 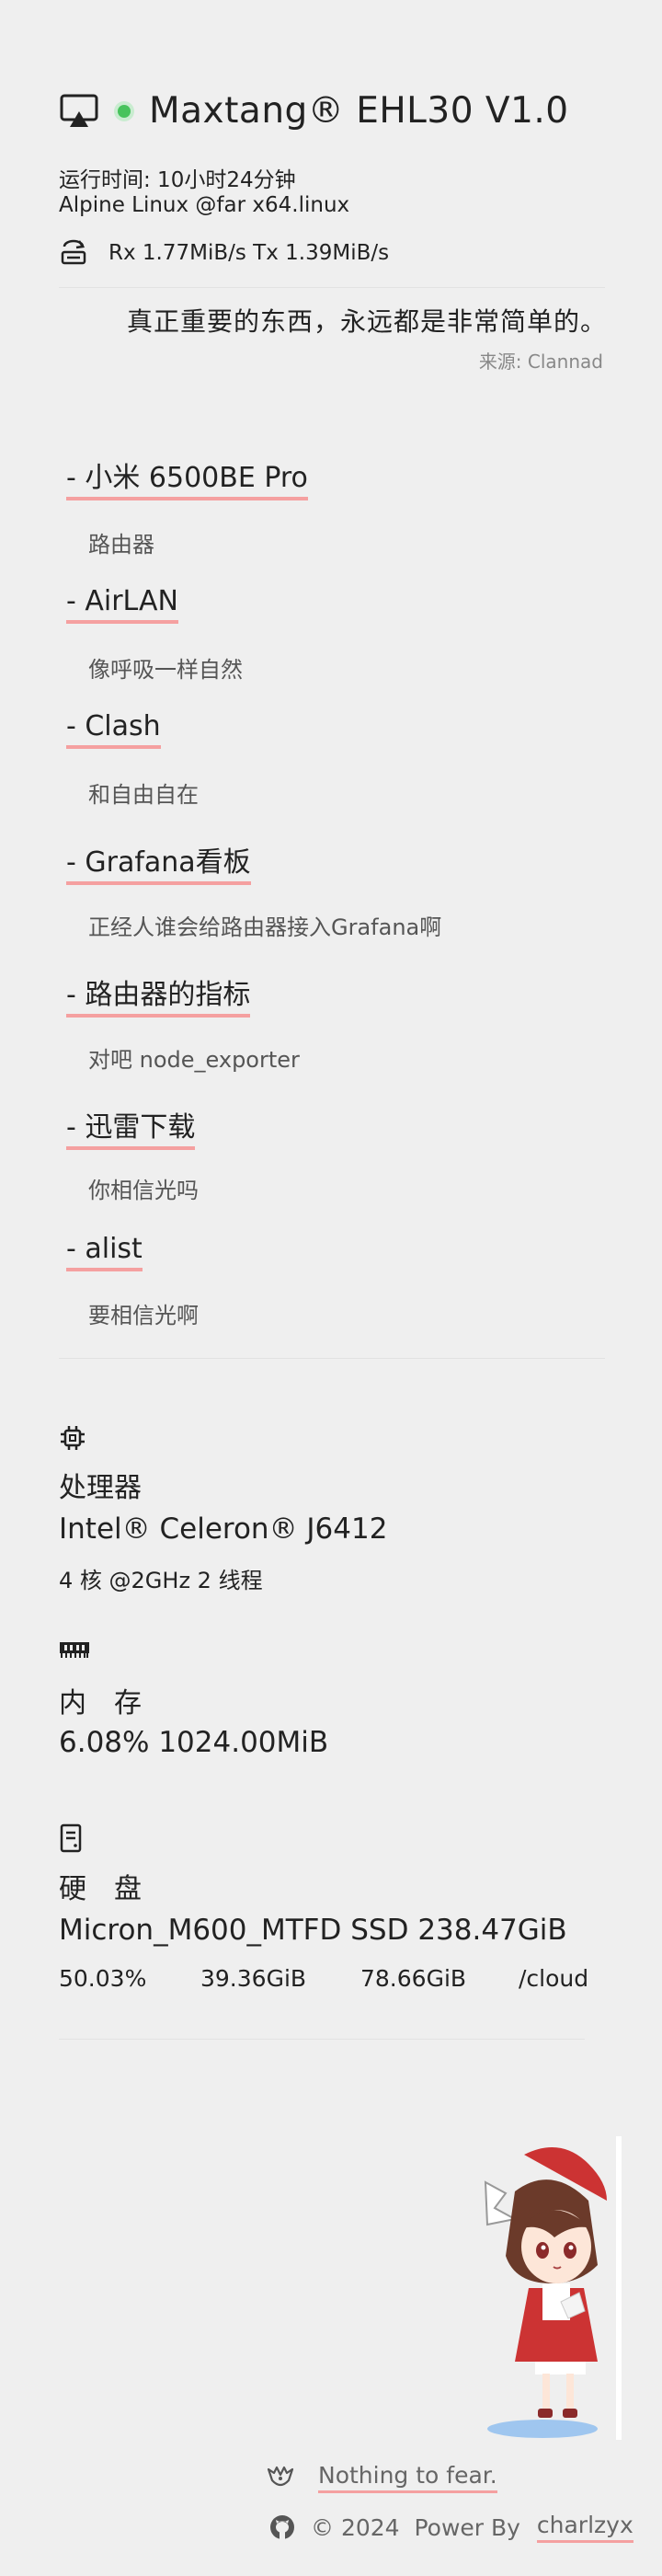 I want to click on author-link: charlzyx, so click(x=584, y=2527).